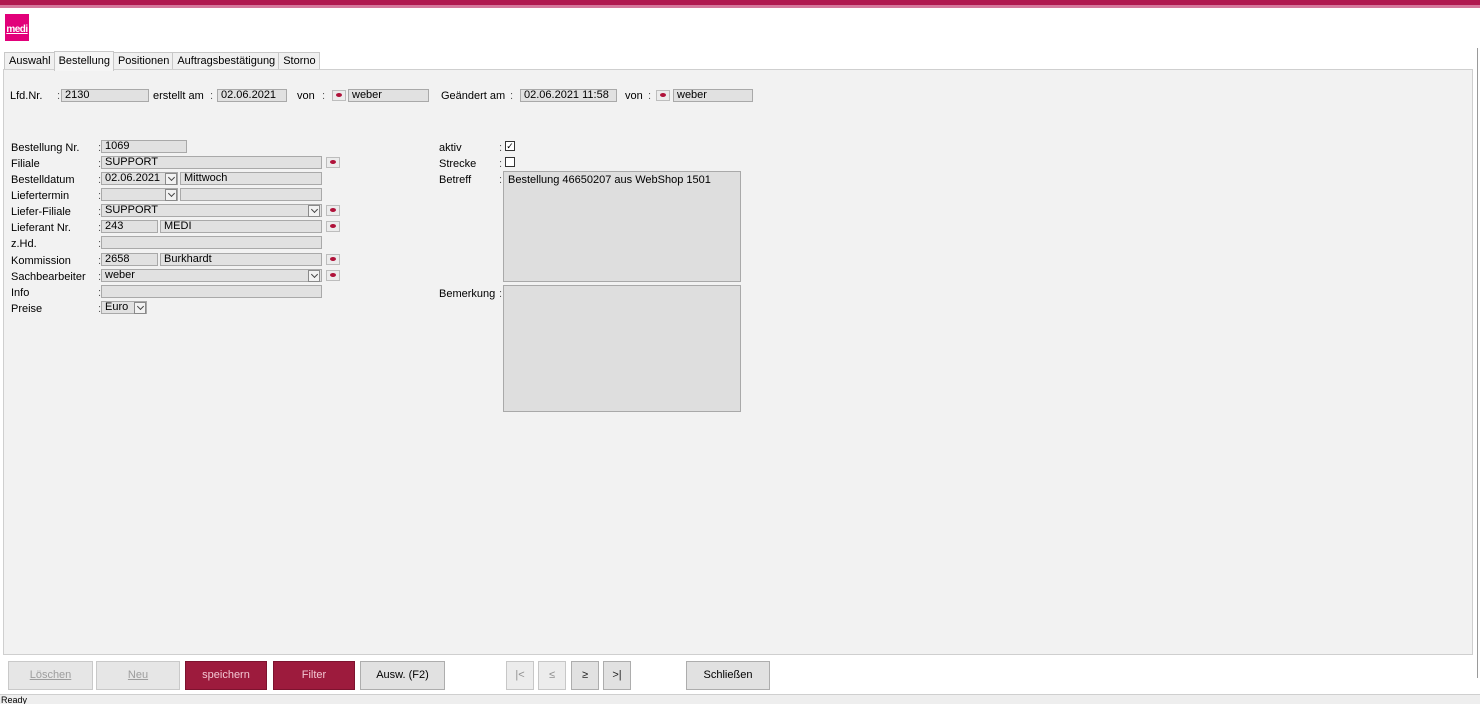 The height and width of the screenshot is (704, 1480). I want to click on bemerkung-label: Bemerkung, so click(467, 294).